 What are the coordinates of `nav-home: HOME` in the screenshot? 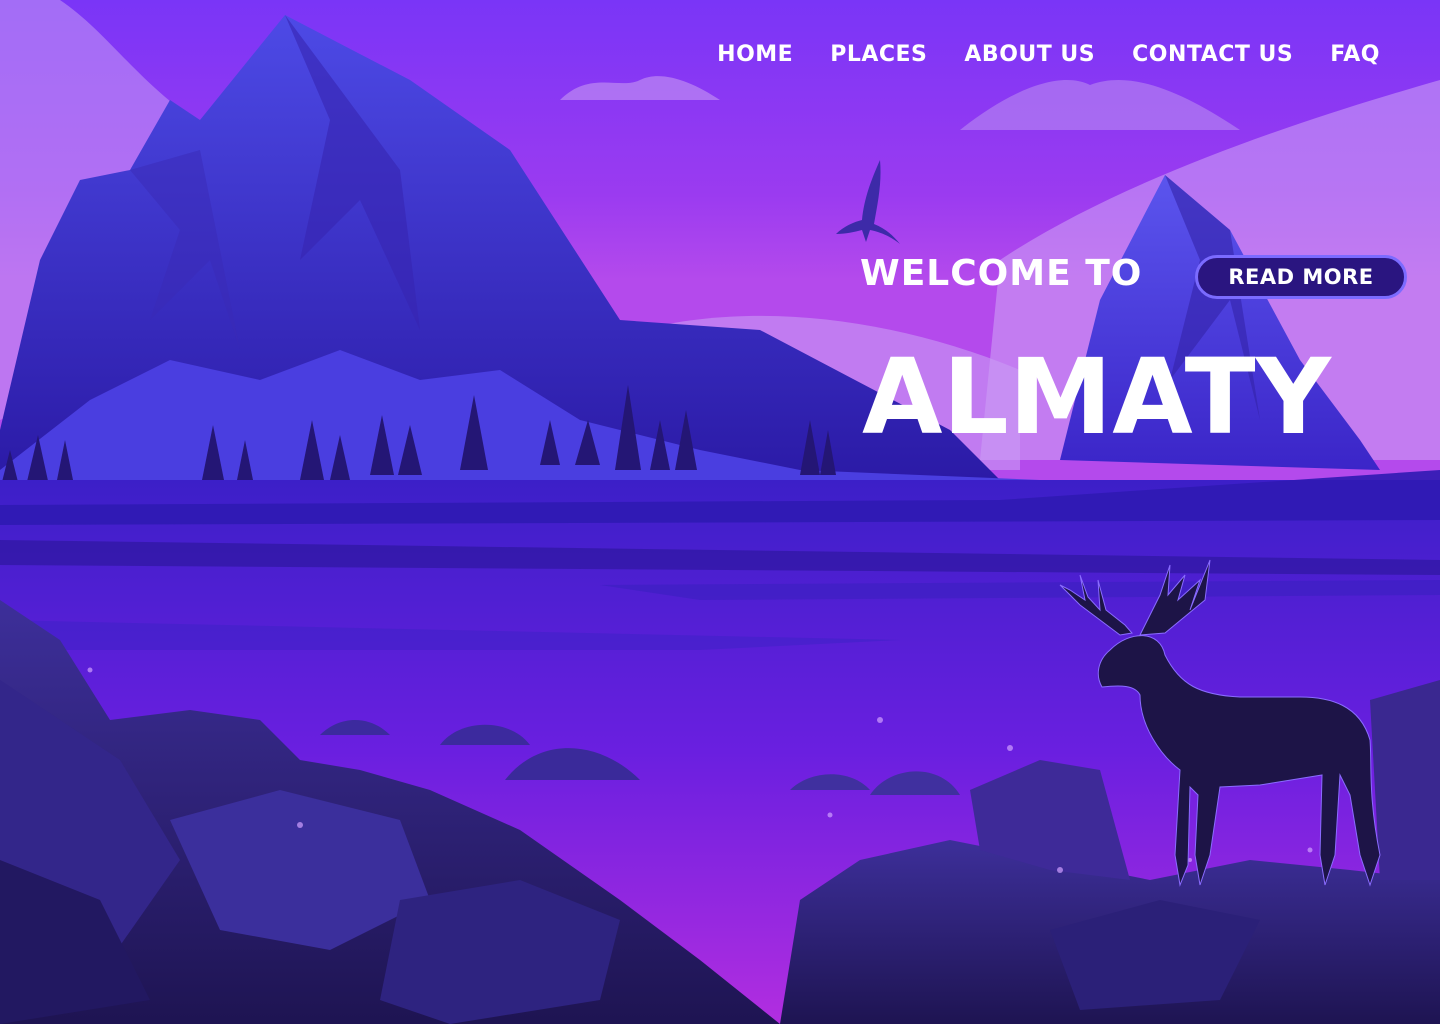 It's located at (755, 54).